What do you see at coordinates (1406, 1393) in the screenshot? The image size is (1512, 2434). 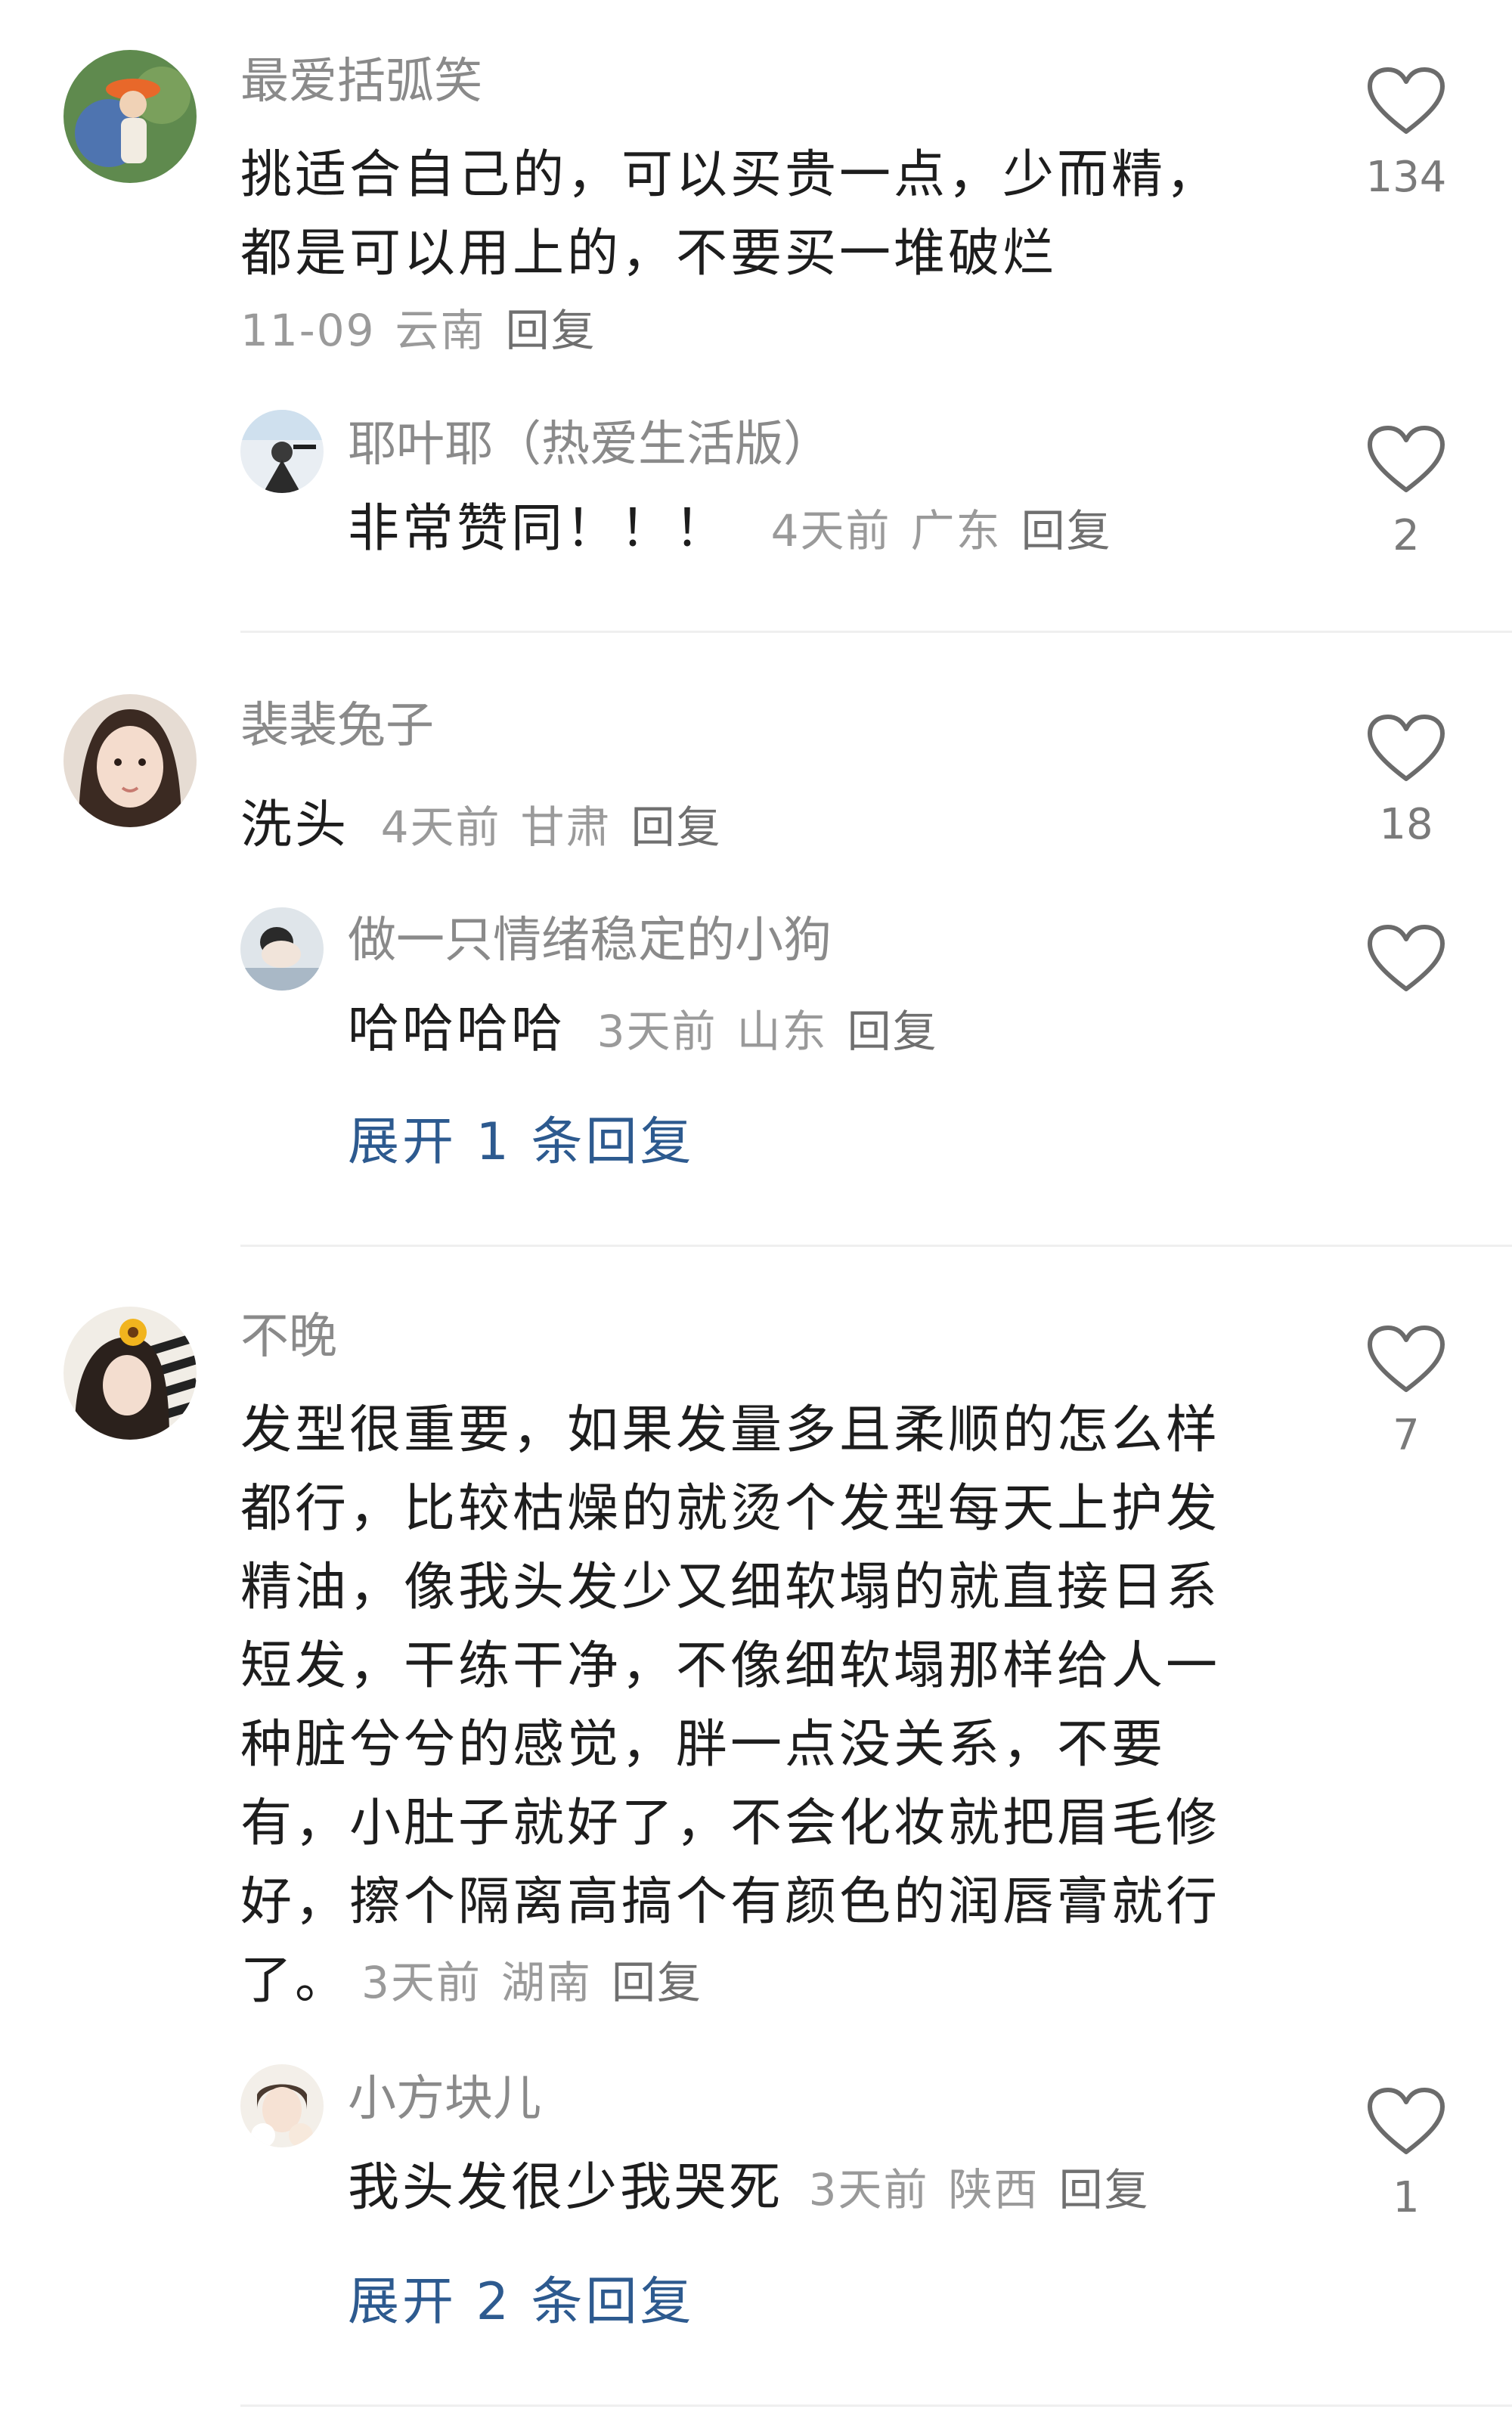 I see `like-button: 7` at bounding box center [1406, 1393].